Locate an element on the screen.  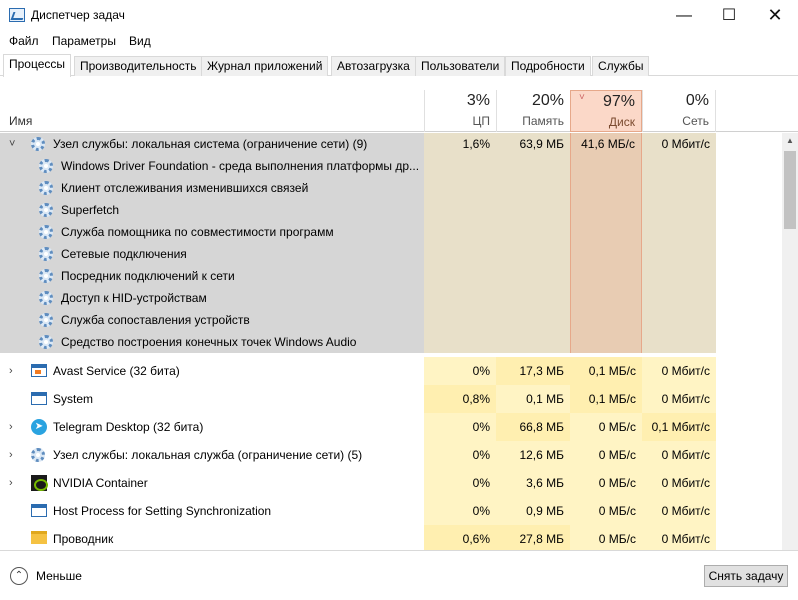
column-disk: ˅ 97% Диск is located at coordinates (606, 111).